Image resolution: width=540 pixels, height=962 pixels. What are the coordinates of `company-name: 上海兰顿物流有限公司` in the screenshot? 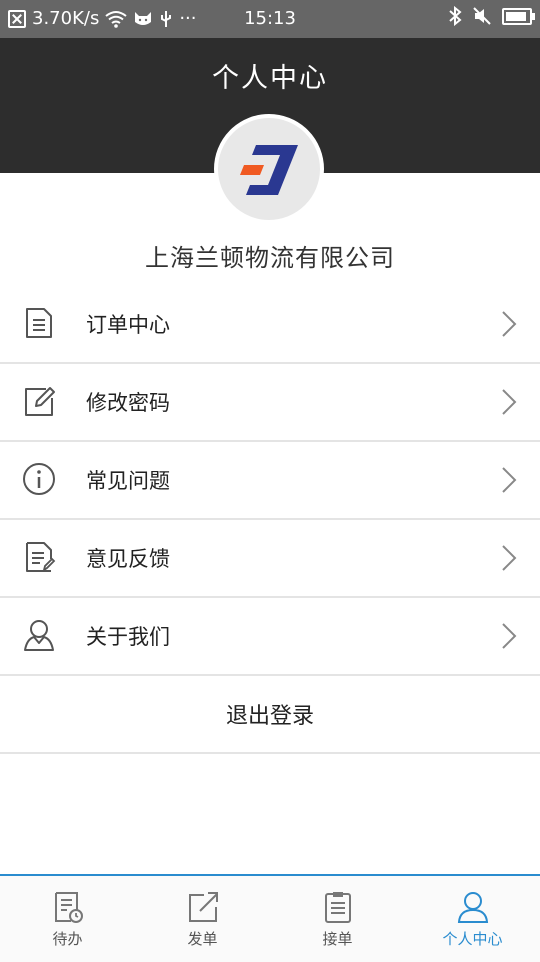 It's located at (270, 258).